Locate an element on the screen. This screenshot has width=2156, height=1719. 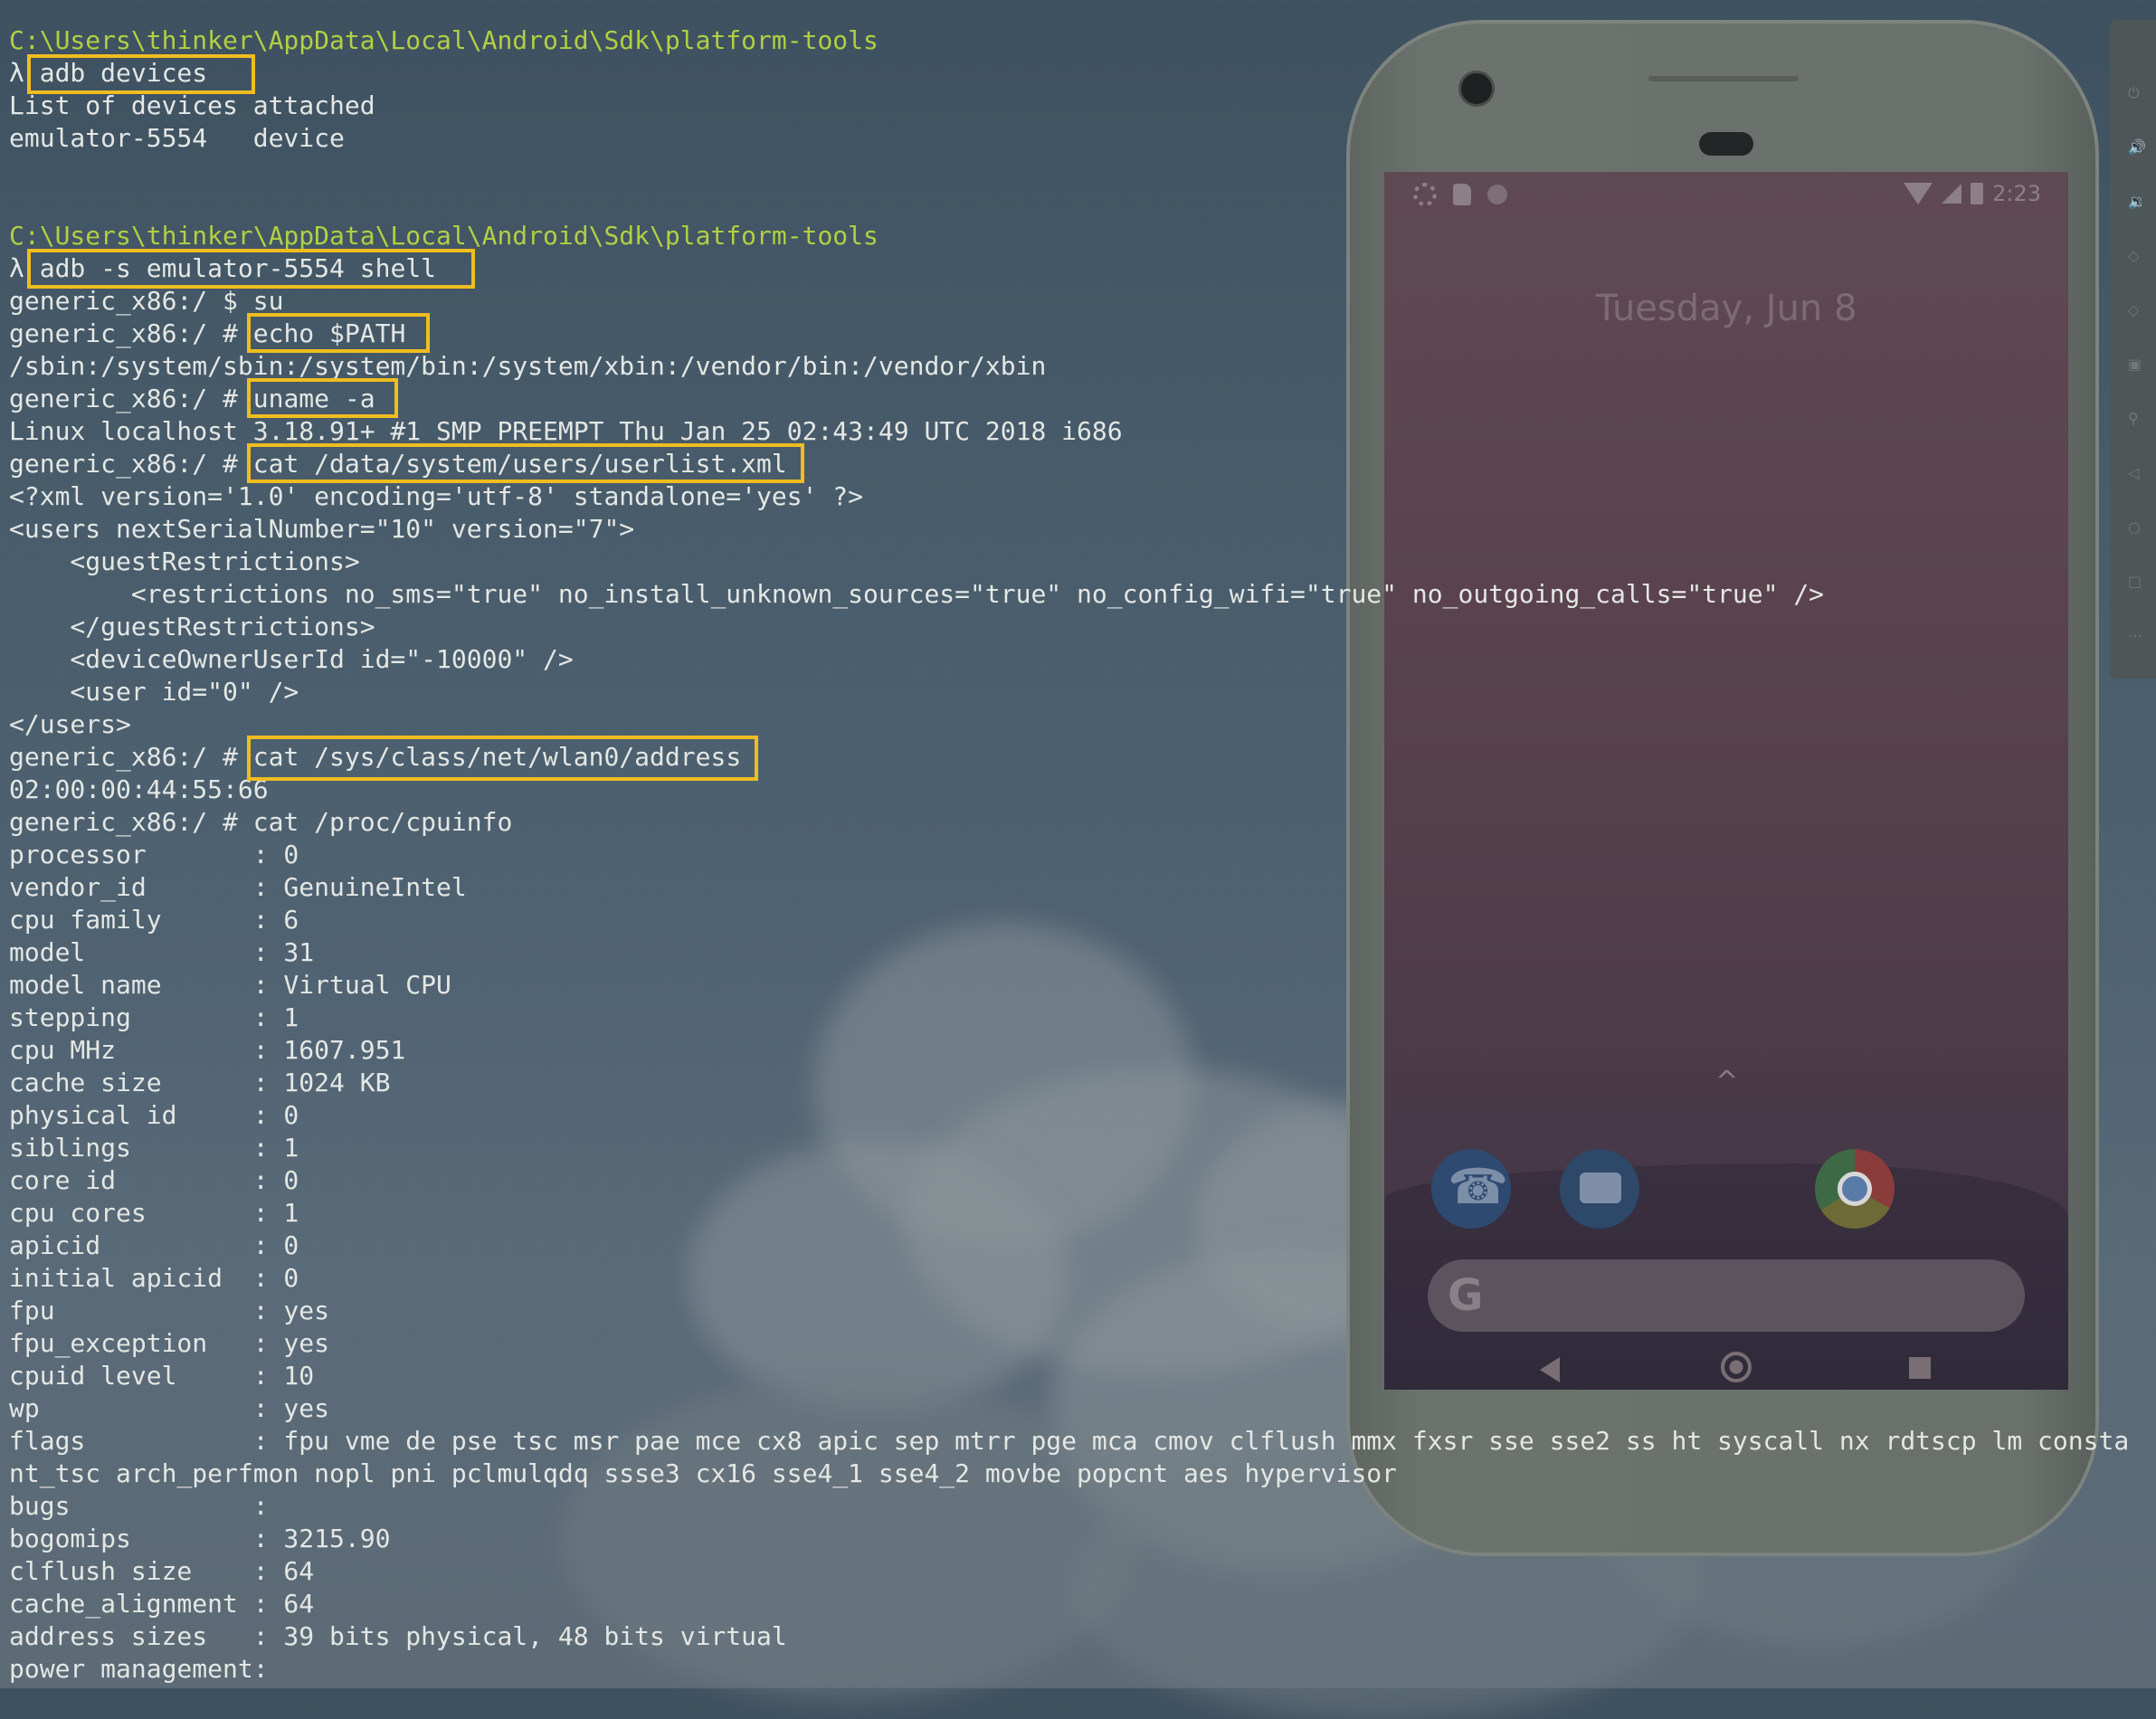
output-line: generic_x86:/ $ su is located at coordinates (146, 301).